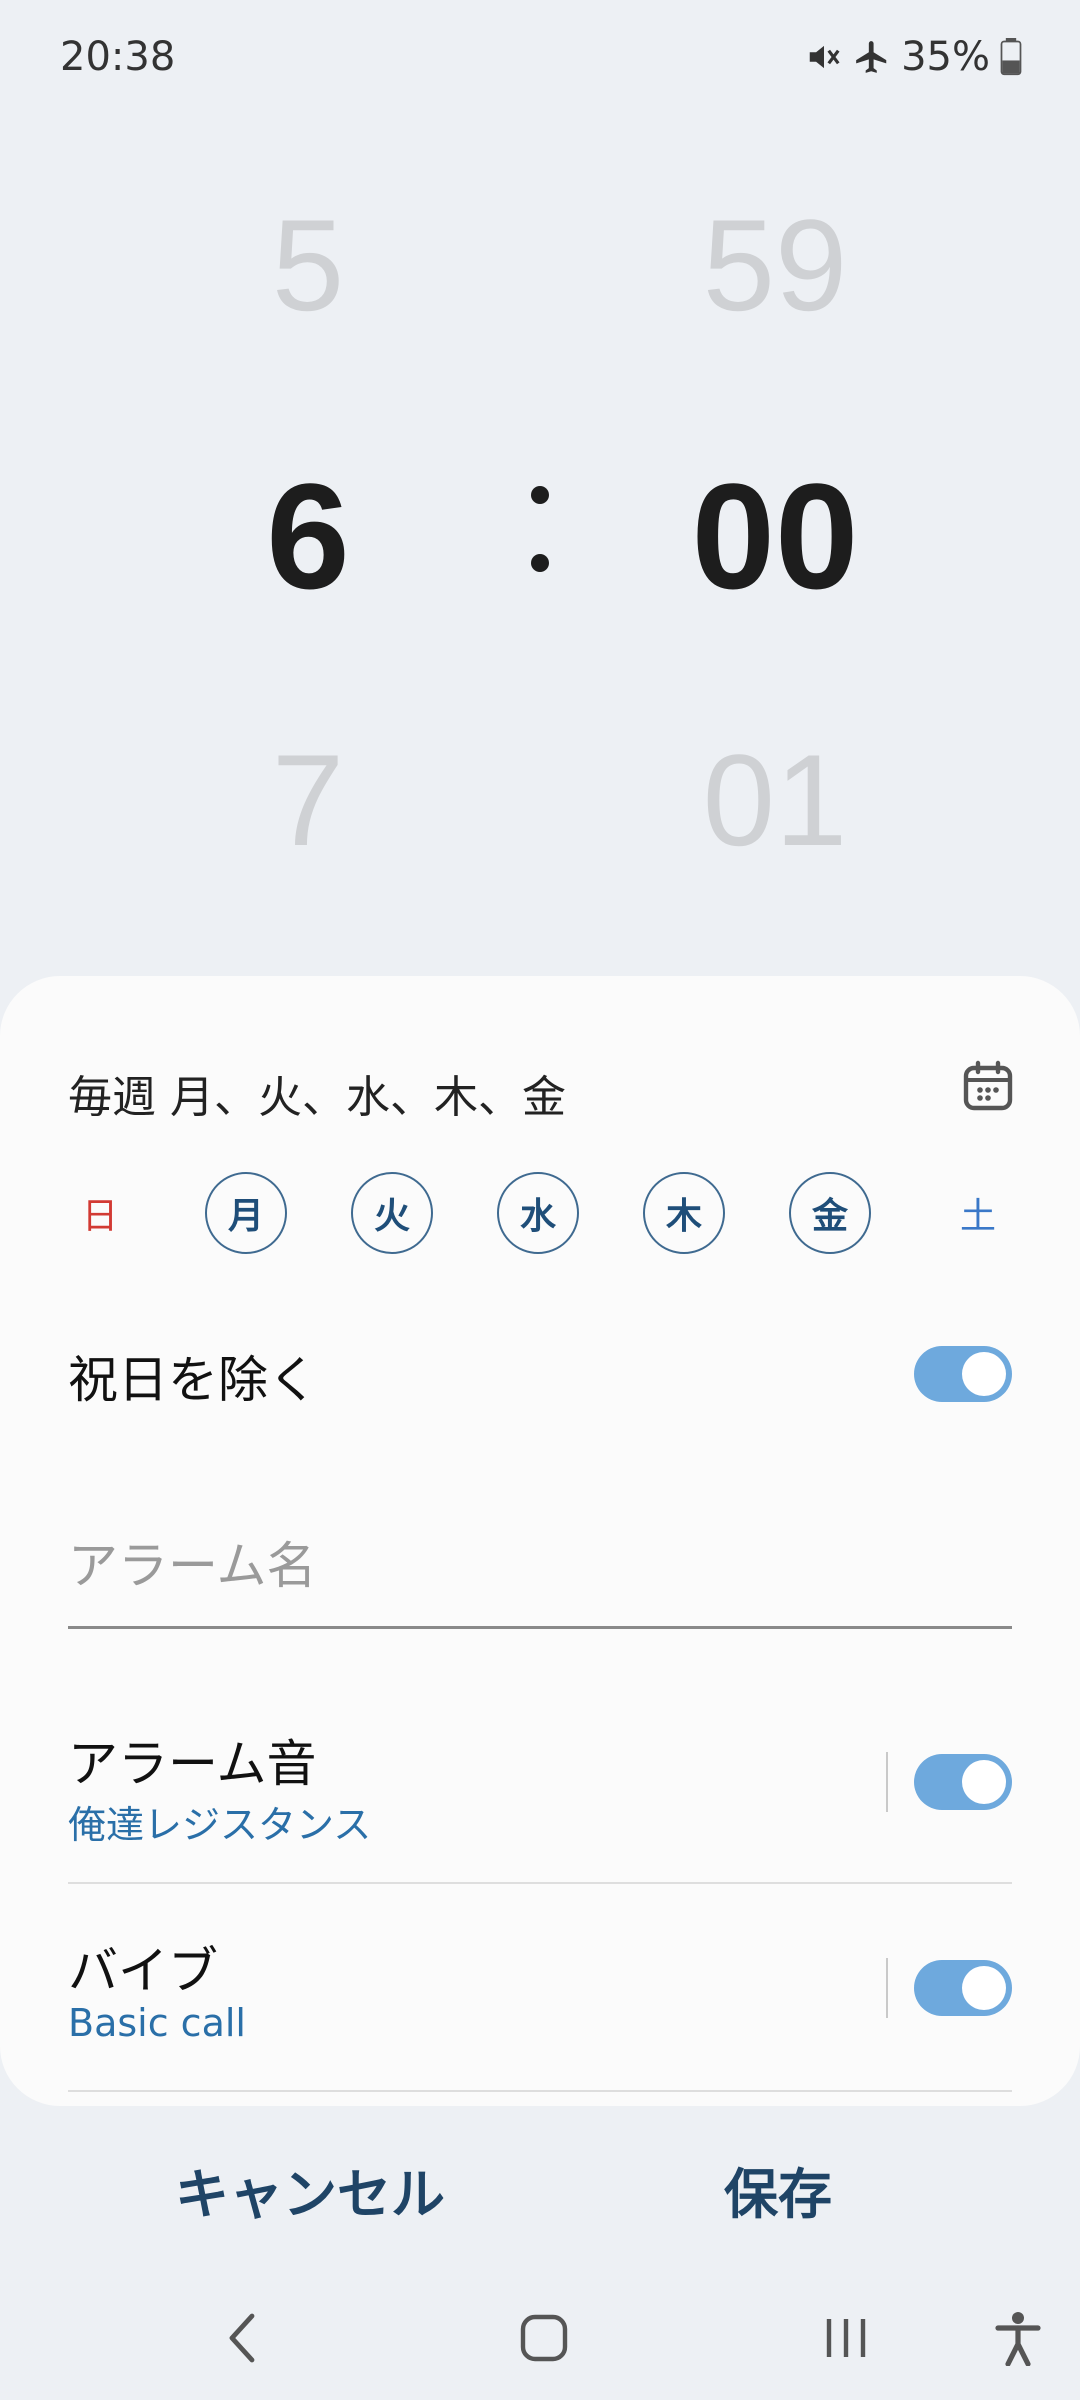 Image resolution: width=1080 pixels, height=2400 pixels. I want to click on alarm-name-input, so click(540, 1566).